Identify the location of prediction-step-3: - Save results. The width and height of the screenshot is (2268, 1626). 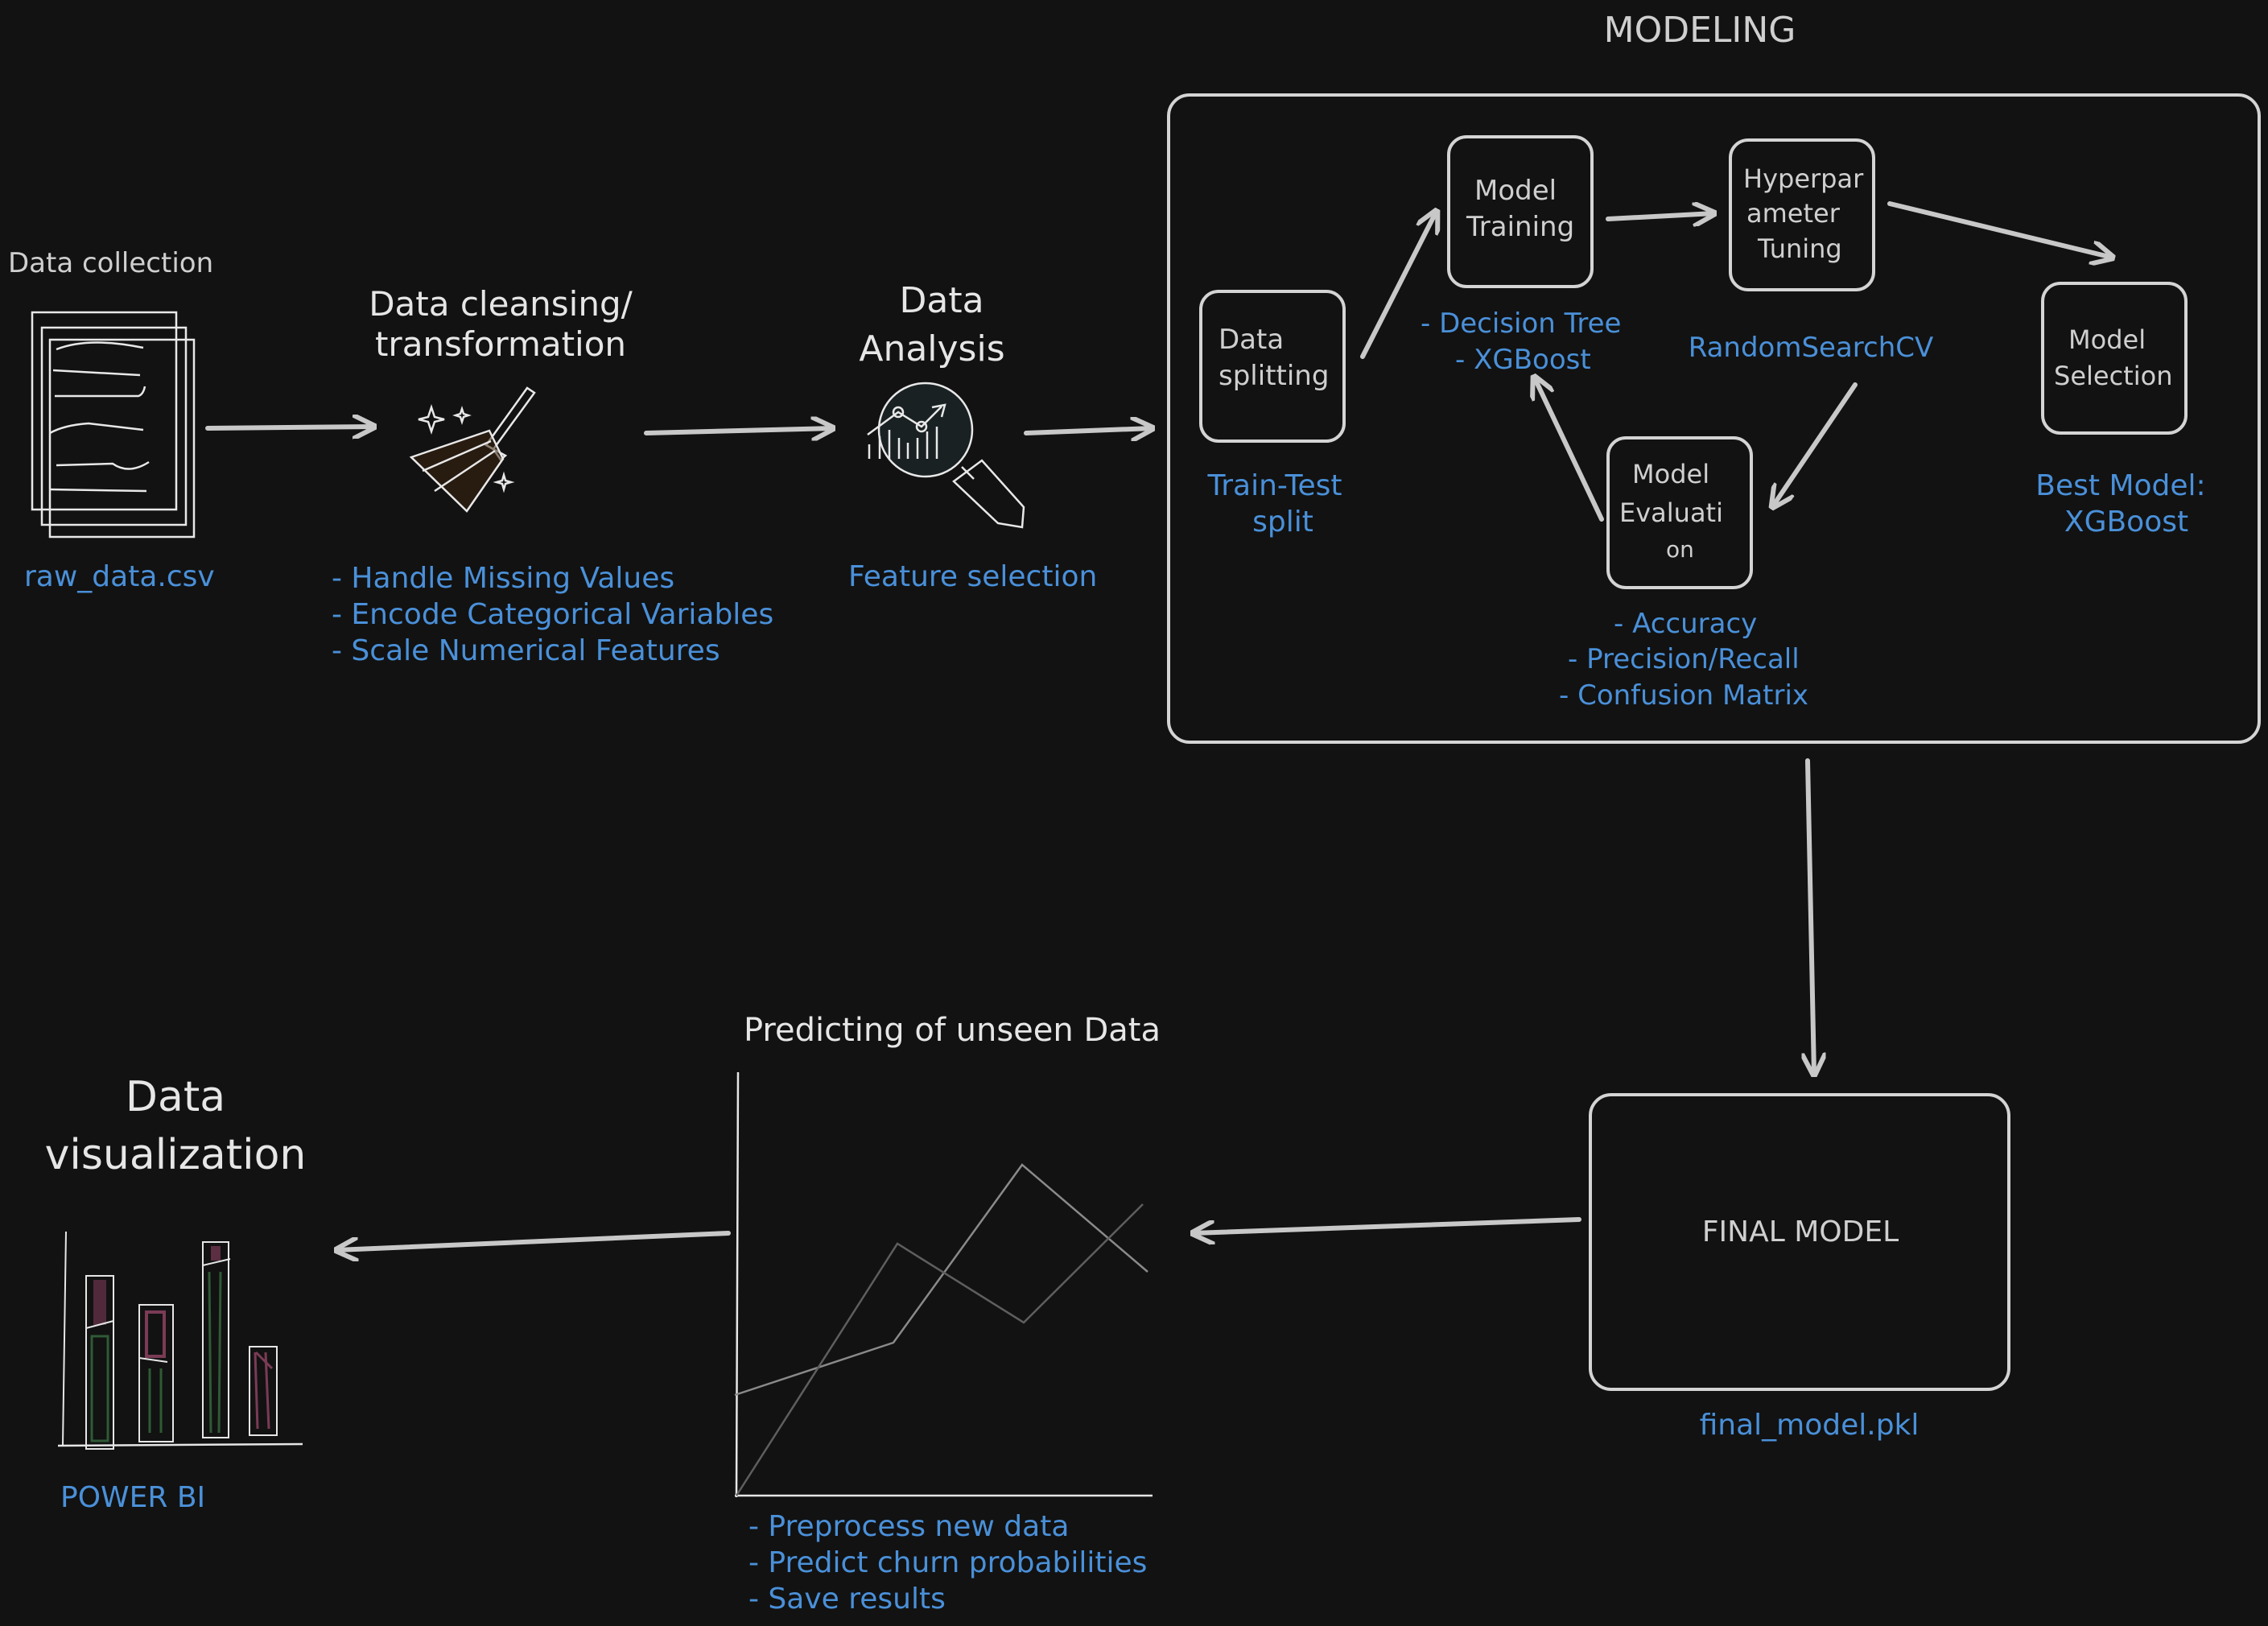
(847, 1599).